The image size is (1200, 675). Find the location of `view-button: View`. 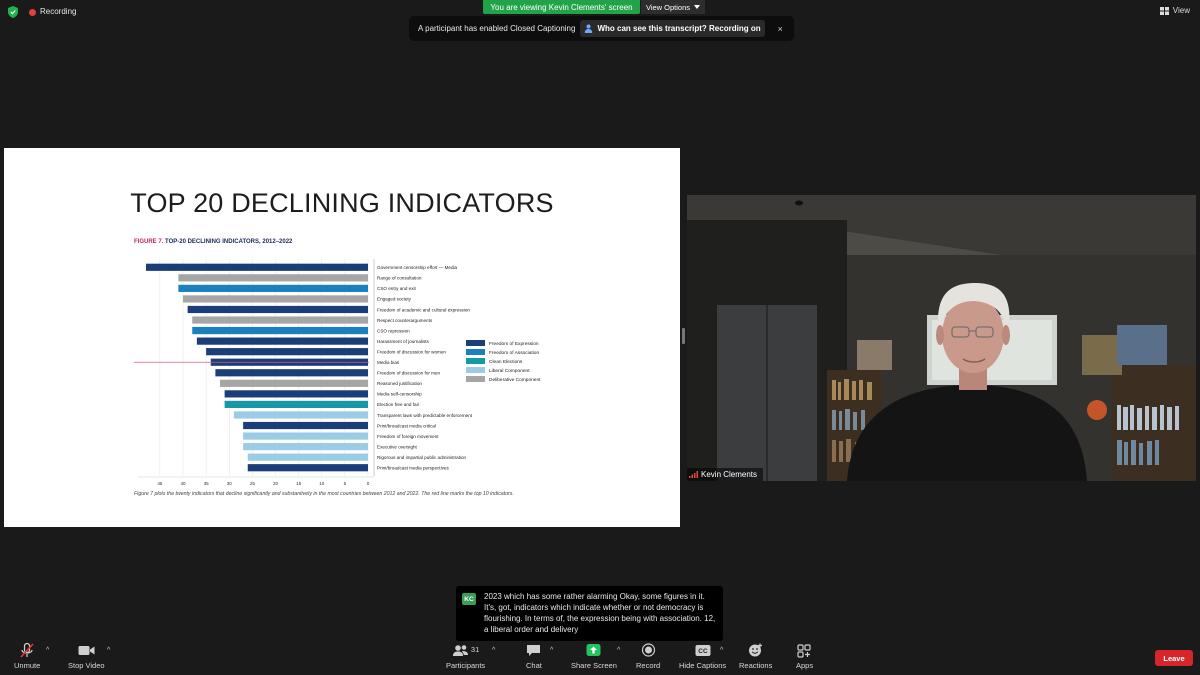

view-button: View is located at coordinates (1174, 10).